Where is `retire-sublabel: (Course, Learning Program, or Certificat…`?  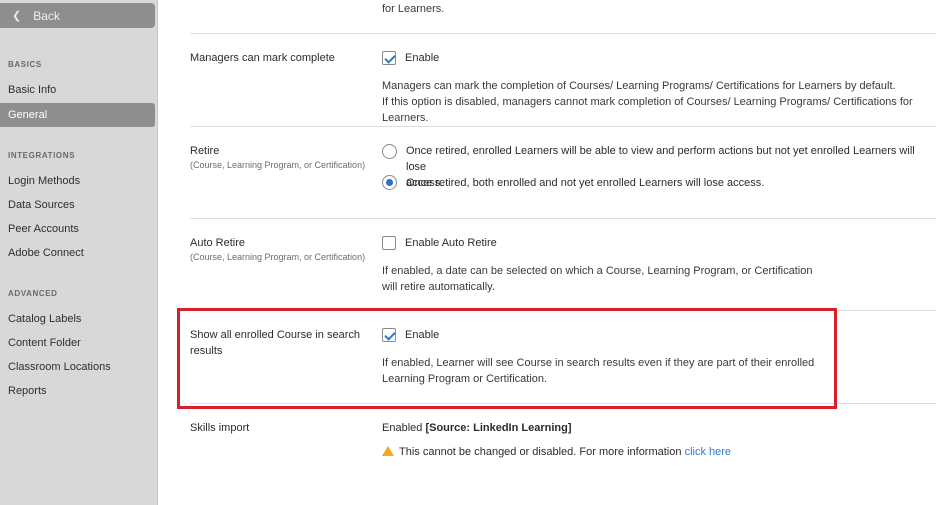 retire-sublabel: (Course, Learning Program, or Certificat… is located at coordinates (278, 165).